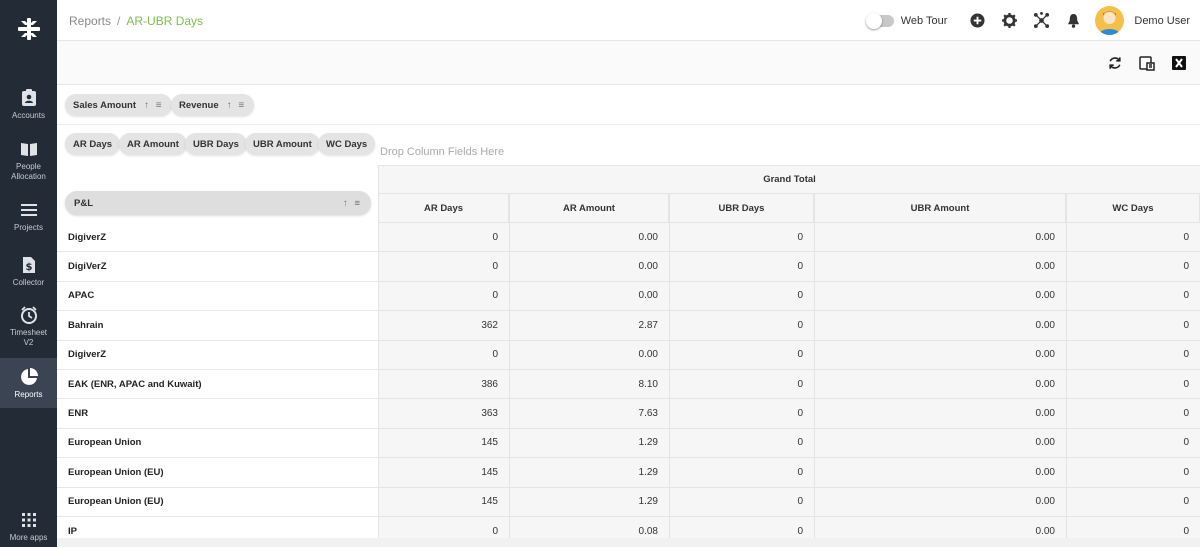 The width and height of the screenshot is (1200, 547). What do you see at coordinates (628, 267) in the screenshot?
I see `table-row: DigiVerZ 0 0.00 0 0.00 0` at bounding box center [628, 267].